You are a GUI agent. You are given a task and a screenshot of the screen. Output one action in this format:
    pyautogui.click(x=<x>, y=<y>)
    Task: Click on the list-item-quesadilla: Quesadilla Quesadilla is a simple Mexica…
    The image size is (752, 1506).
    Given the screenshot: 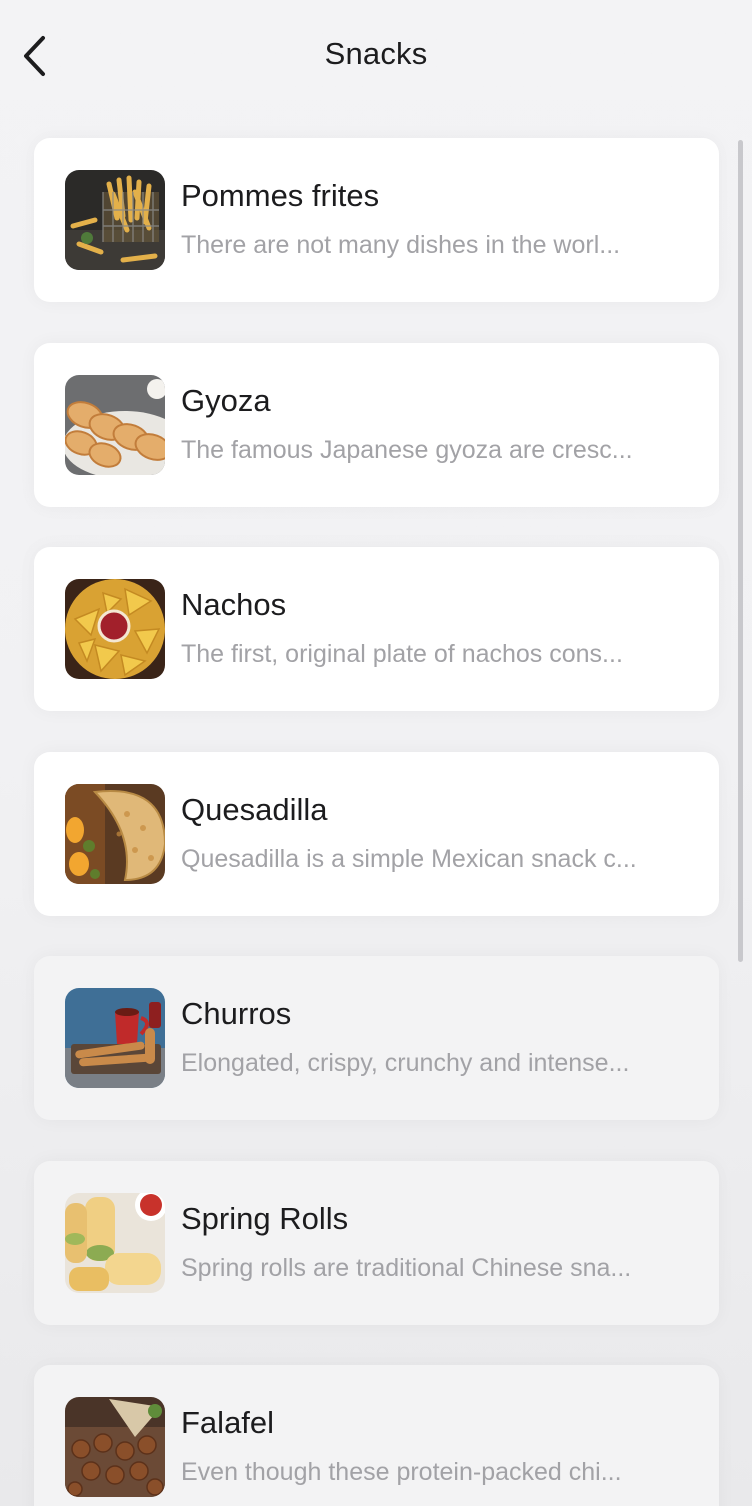 What is the action you would take?
    pyautogui.click(x=376, y=833)
    